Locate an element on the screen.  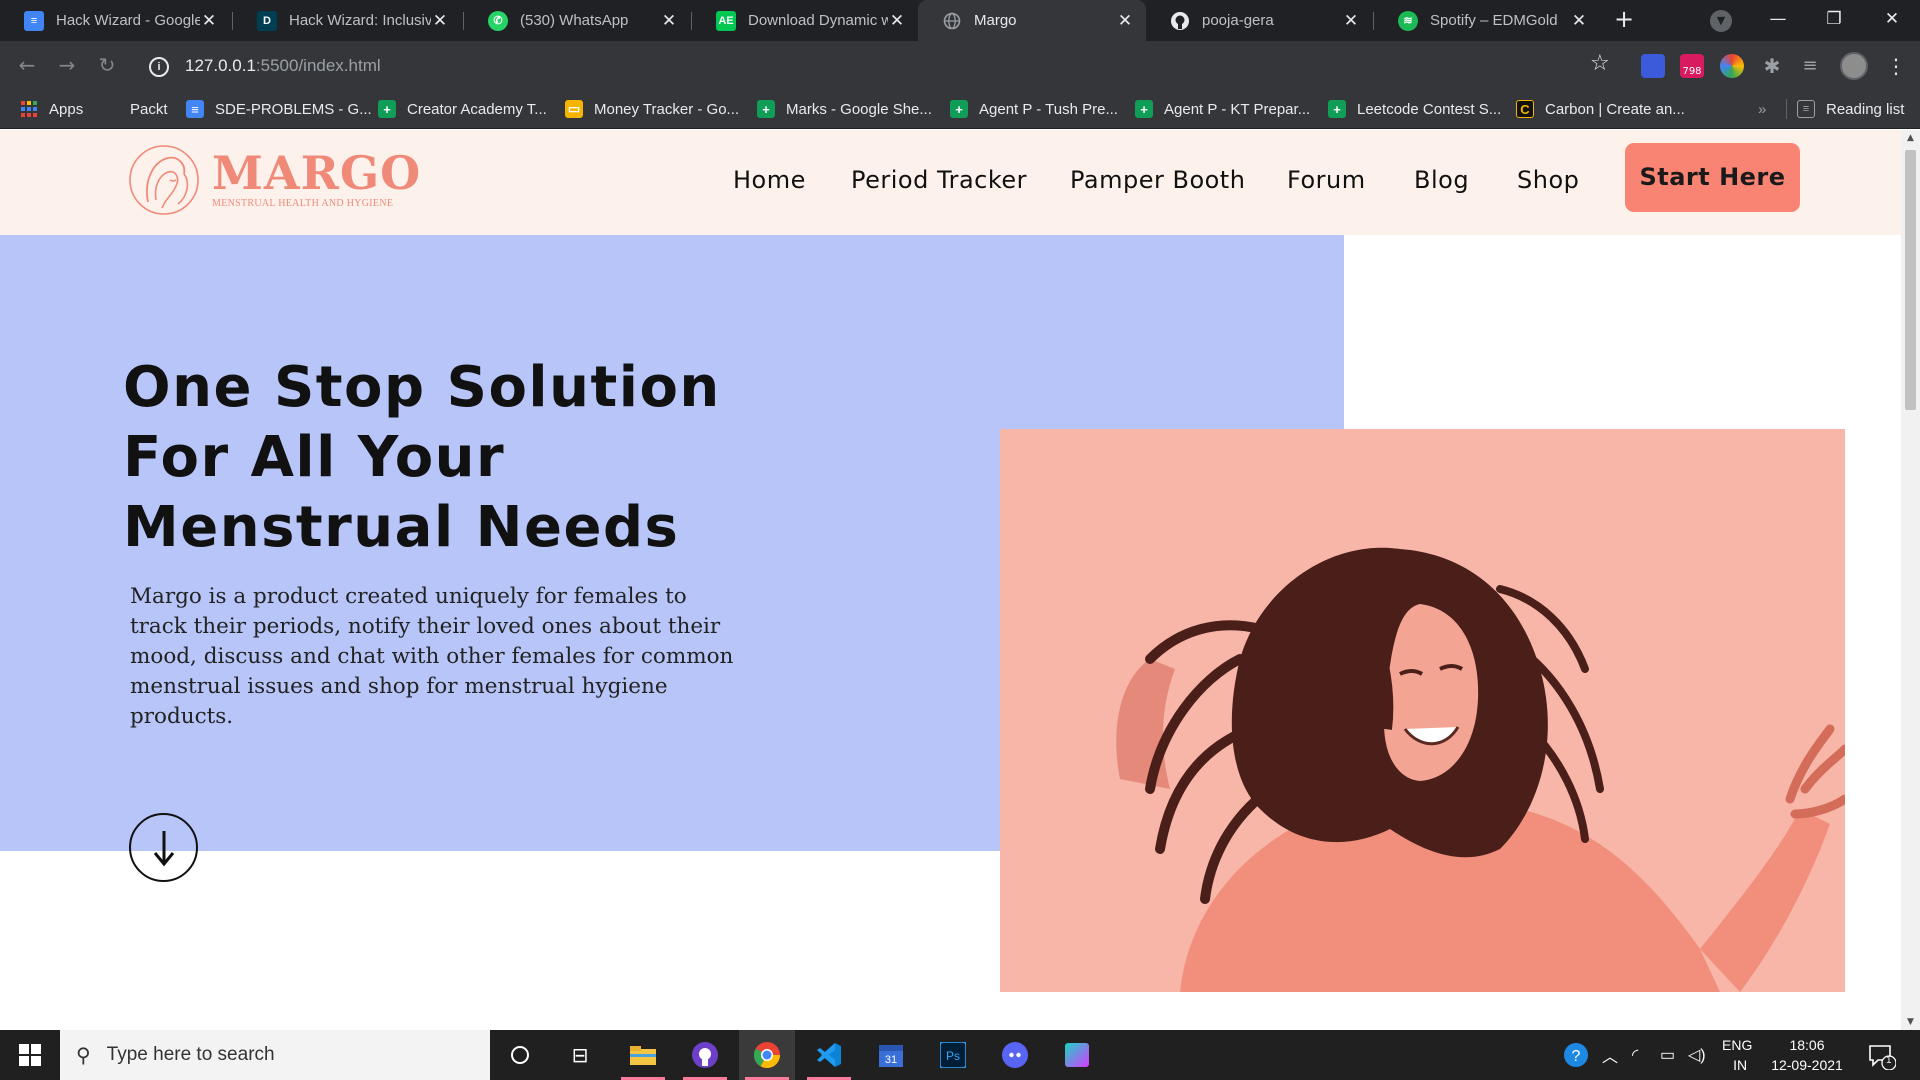
overflow-glyph: » is located at coordinates (1762, 109).